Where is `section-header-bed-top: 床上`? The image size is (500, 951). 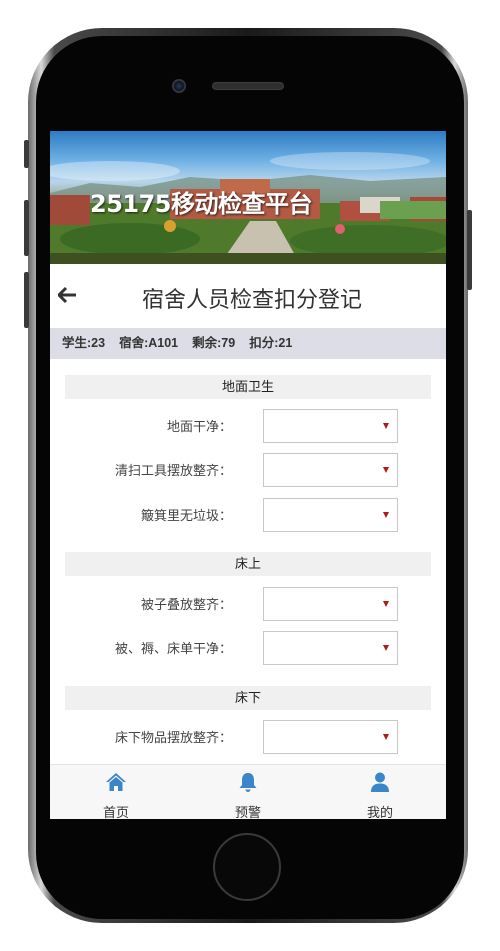
section-header-bed-top: 床上 is located at coordinates (248, 564).